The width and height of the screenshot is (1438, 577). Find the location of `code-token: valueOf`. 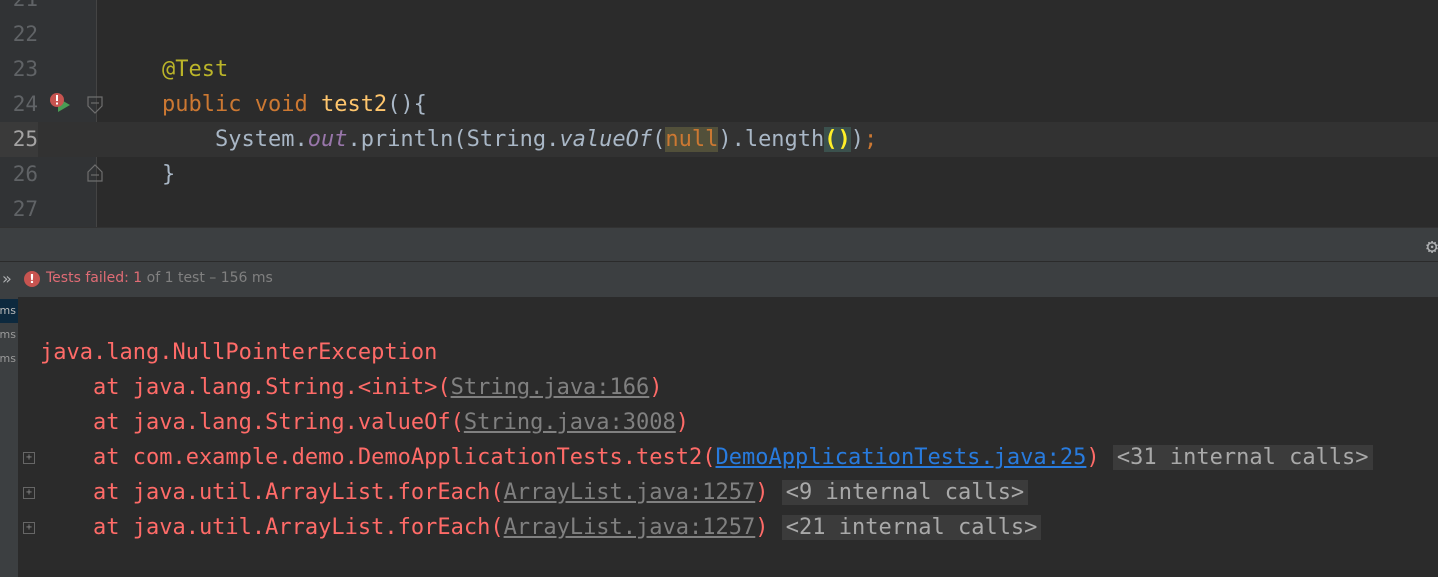

code-token: valueOf is located at coordinates (606, 139).